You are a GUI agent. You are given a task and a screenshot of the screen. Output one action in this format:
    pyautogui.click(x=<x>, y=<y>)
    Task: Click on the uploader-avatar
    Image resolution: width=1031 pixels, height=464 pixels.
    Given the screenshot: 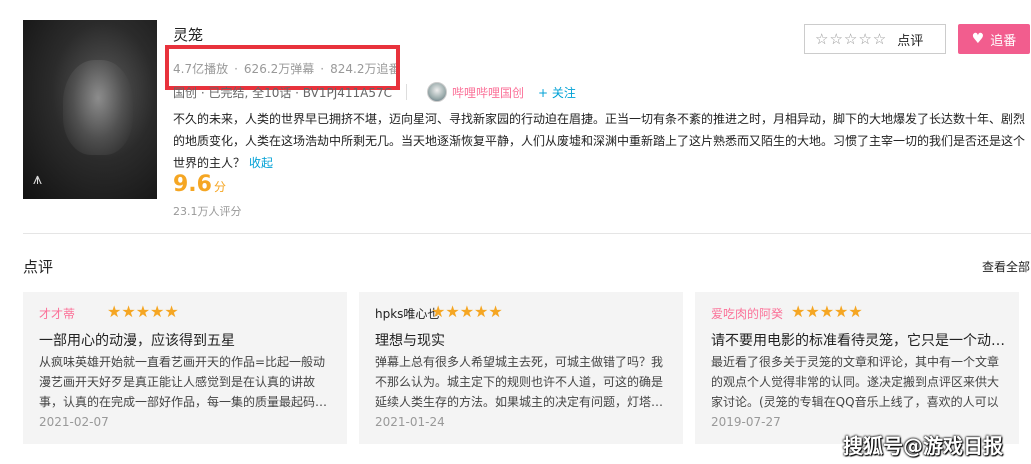 What is the action you would take?
    pyautogui.click(x=437, y=92)
    